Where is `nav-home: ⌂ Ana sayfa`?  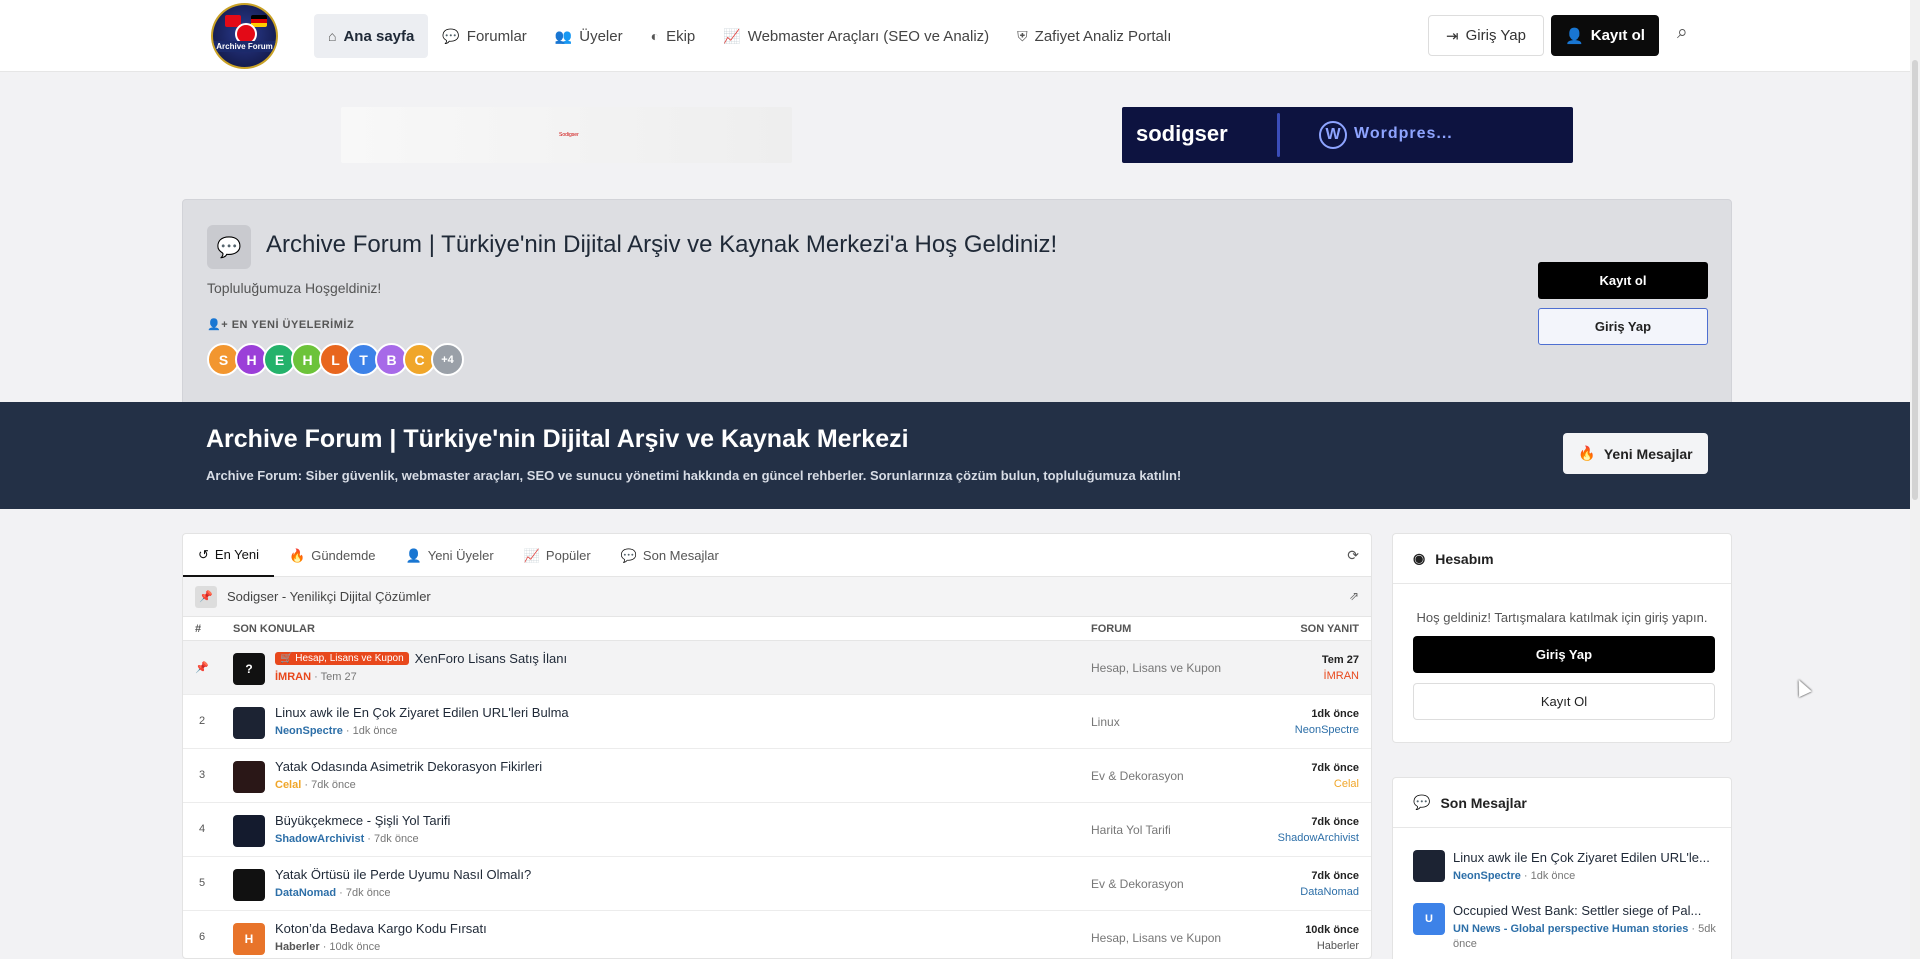 nav-home: ⌂ Ana sayfa is located at coordinates (371, 36).